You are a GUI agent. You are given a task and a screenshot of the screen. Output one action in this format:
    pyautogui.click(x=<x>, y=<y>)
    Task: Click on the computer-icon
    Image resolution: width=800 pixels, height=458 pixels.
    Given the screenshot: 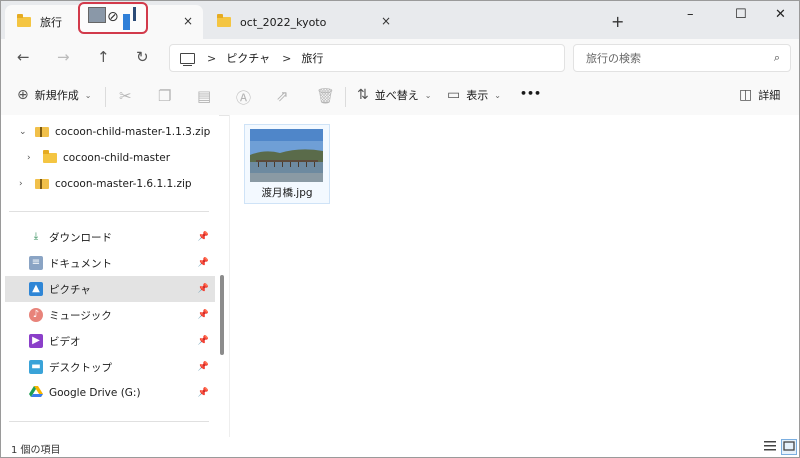 What is the action you would take?
    pyautogui.click(x=187, y=59)
    